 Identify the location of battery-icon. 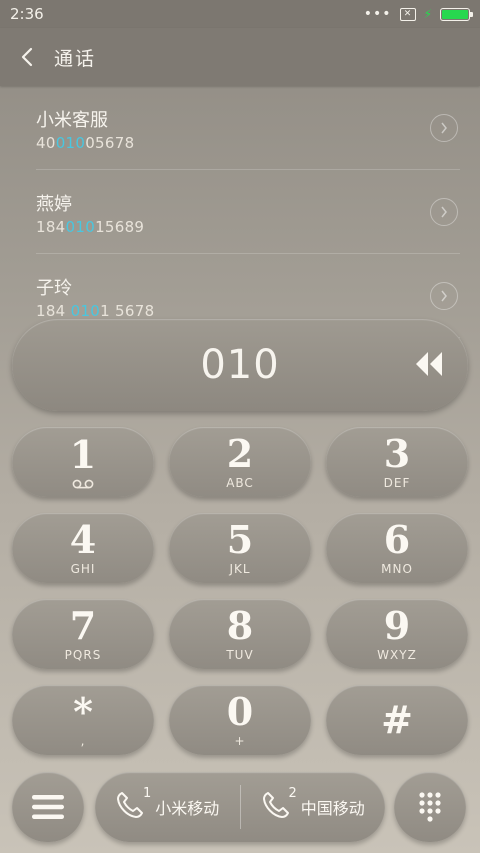
(456, 14).